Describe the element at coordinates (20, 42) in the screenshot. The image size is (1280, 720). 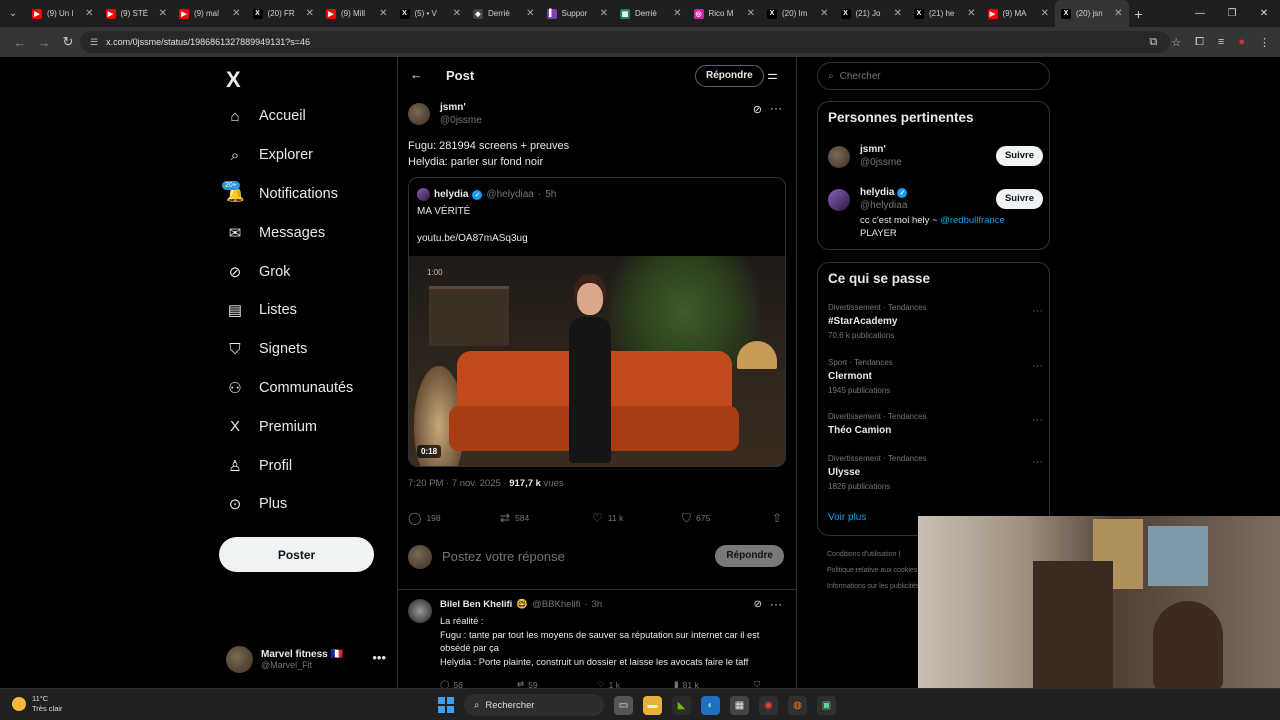
I see `back-nav-icon: ←` at that location.